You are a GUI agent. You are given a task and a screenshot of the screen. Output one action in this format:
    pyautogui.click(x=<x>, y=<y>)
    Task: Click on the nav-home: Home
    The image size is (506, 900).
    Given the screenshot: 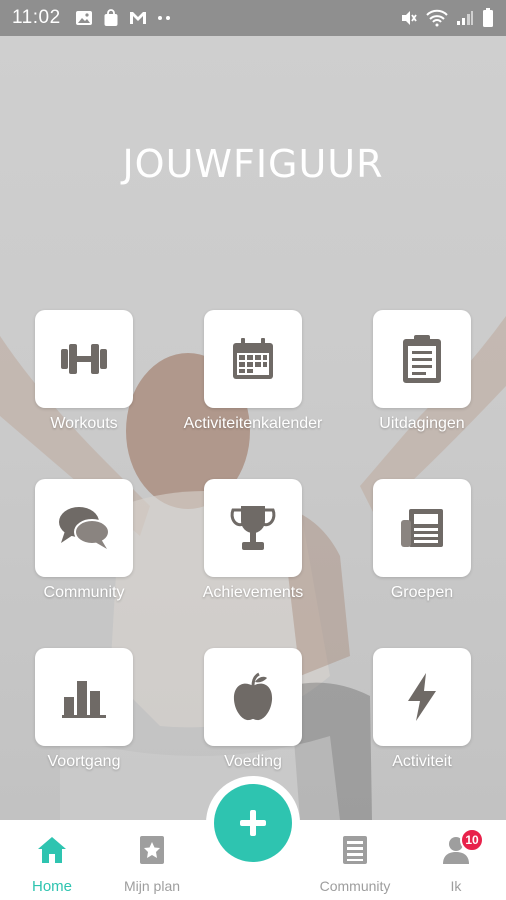 What is the action you would take?
    pyautogui.click(x=52, y=860)
    